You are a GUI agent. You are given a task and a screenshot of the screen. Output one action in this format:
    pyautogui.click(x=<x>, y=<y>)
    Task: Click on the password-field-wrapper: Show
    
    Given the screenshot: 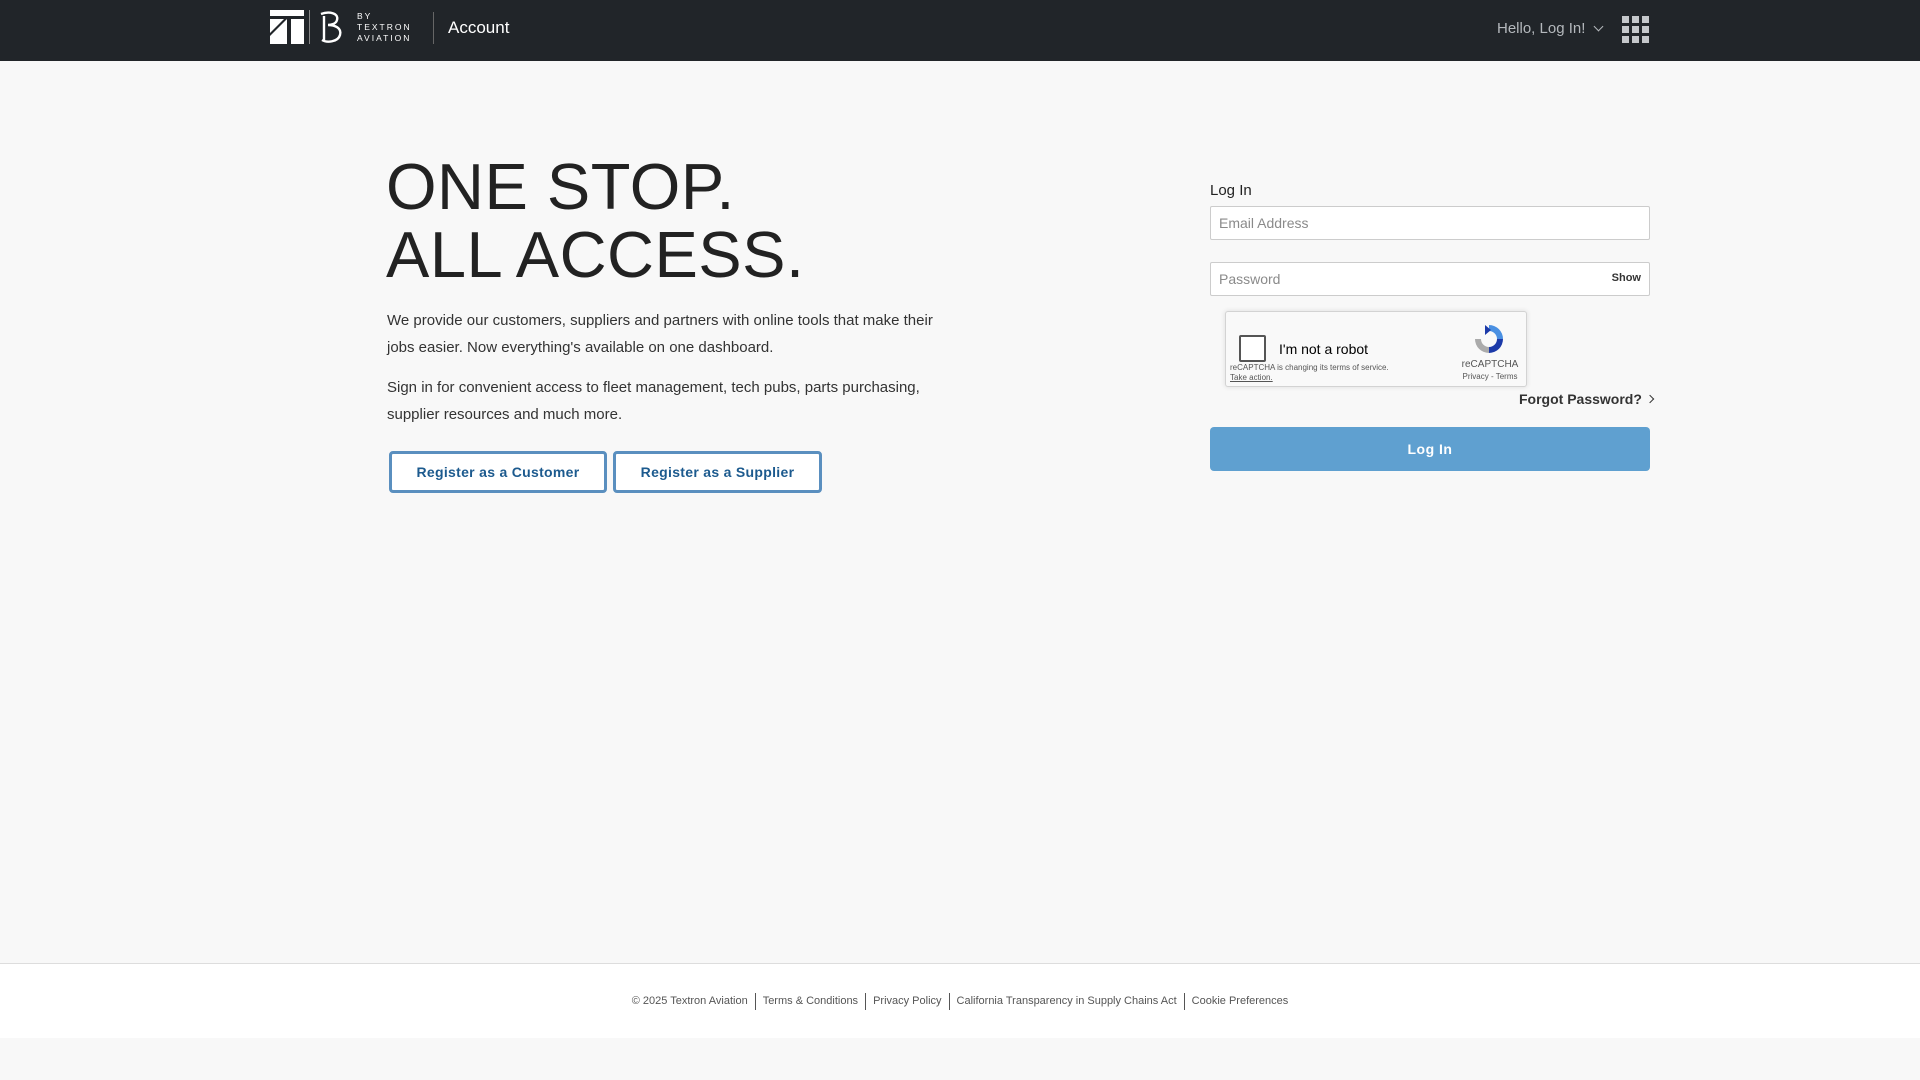 What is the action you would take?
    pyautogui.click(x=1430, y=279)
    